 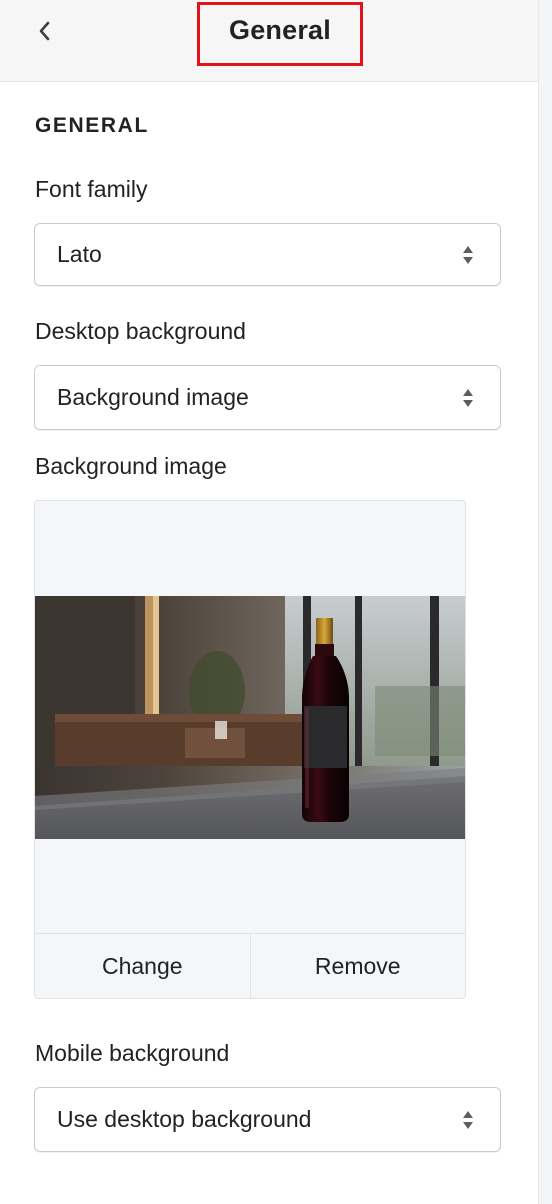 I want to click on image-actions: Change Remove, so click(x=250, y=965).